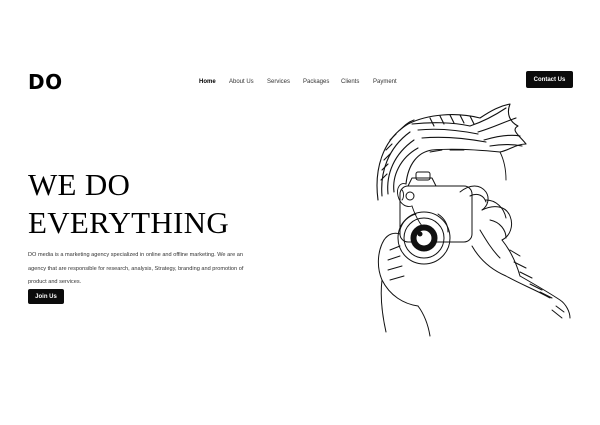 Image resolution: width=600 pixels, height=425 pixels. What do you see at coordinates (549, 79) in the screenshot?
I see `contact-us-button: Contact Us` at bounding box center [549, 79].